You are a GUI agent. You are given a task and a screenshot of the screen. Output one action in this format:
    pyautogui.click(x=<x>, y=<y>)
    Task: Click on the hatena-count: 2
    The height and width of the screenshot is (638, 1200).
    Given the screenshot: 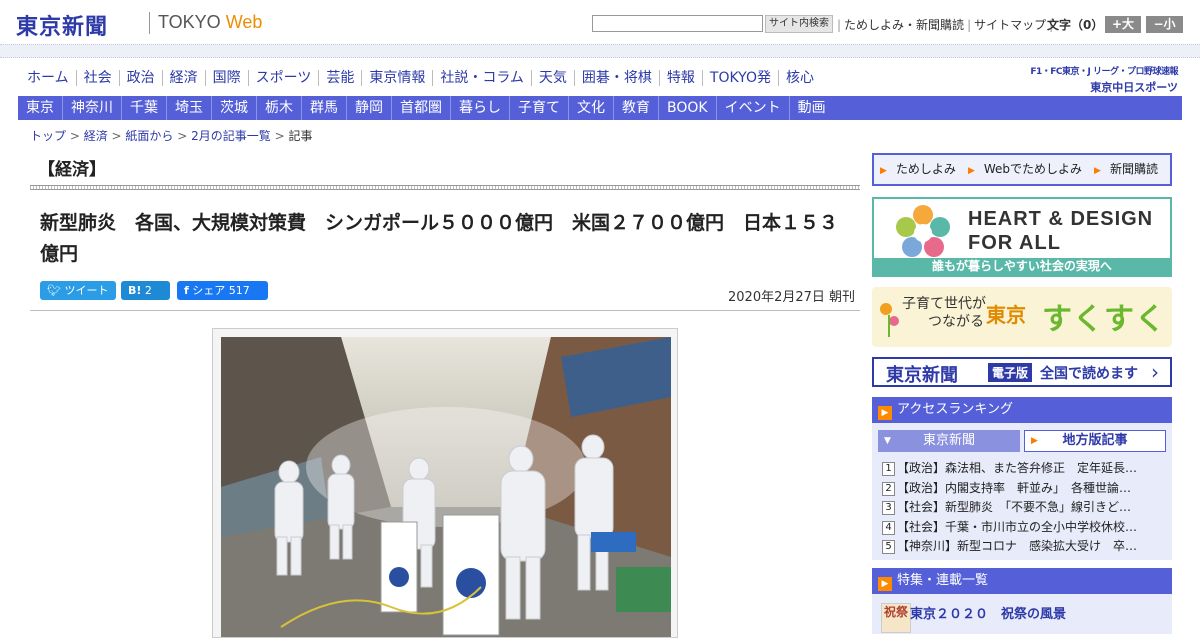 What is the action you would take?
    pyautogui.click(x=148, y=290)
    